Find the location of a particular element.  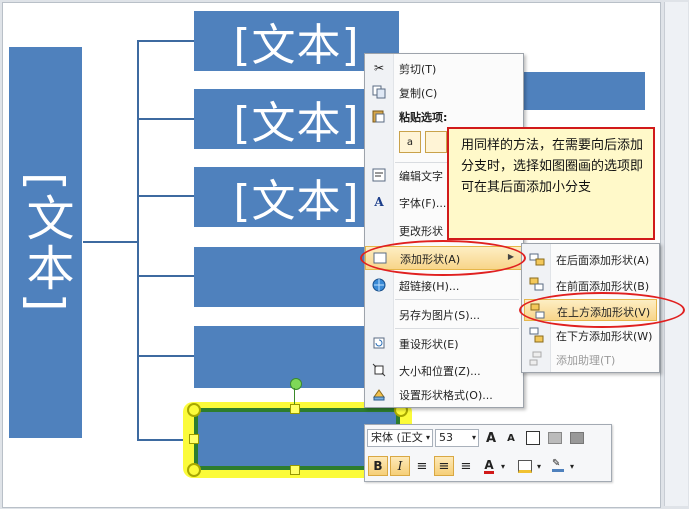

font-size-combo: 53 ▾ is located at coordinates (457, 438).